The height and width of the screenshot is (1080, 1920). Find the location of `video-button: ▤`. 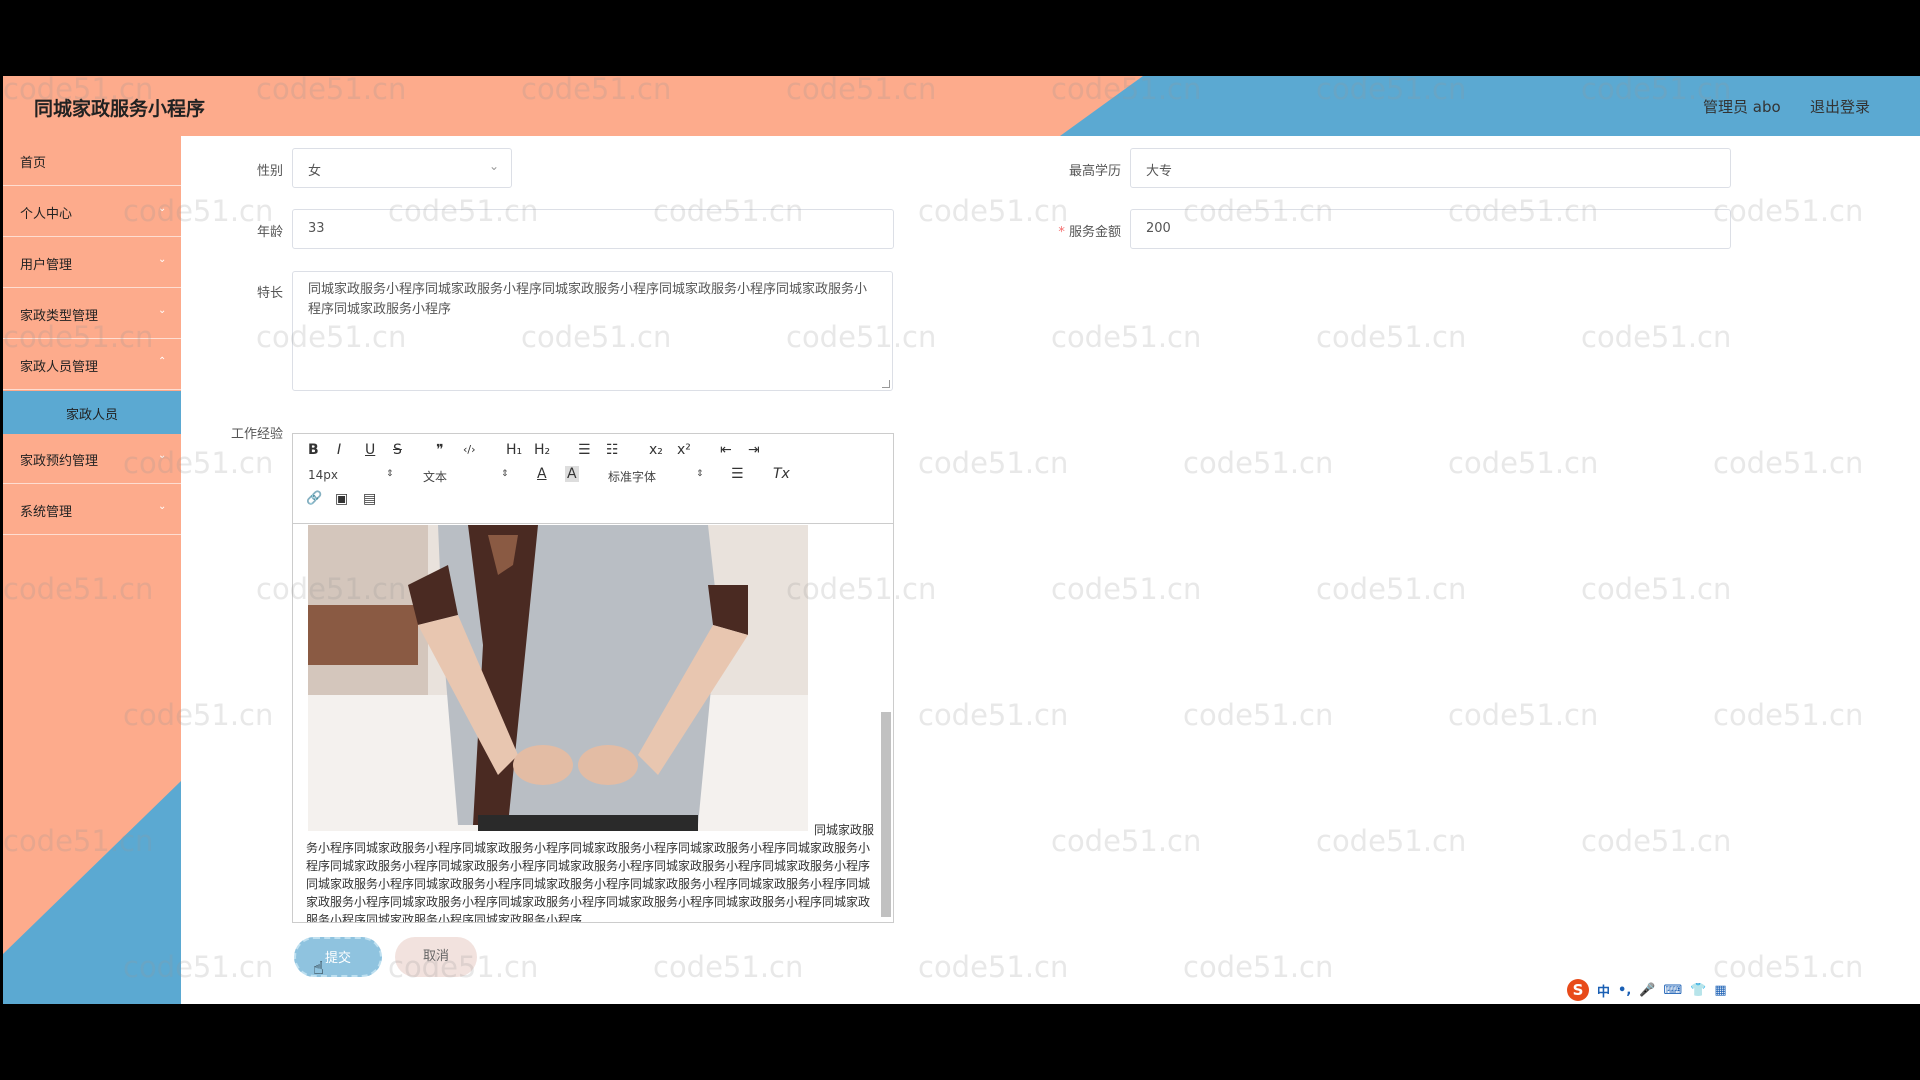

video-button: ▤ is located at coordinates (369, 499).